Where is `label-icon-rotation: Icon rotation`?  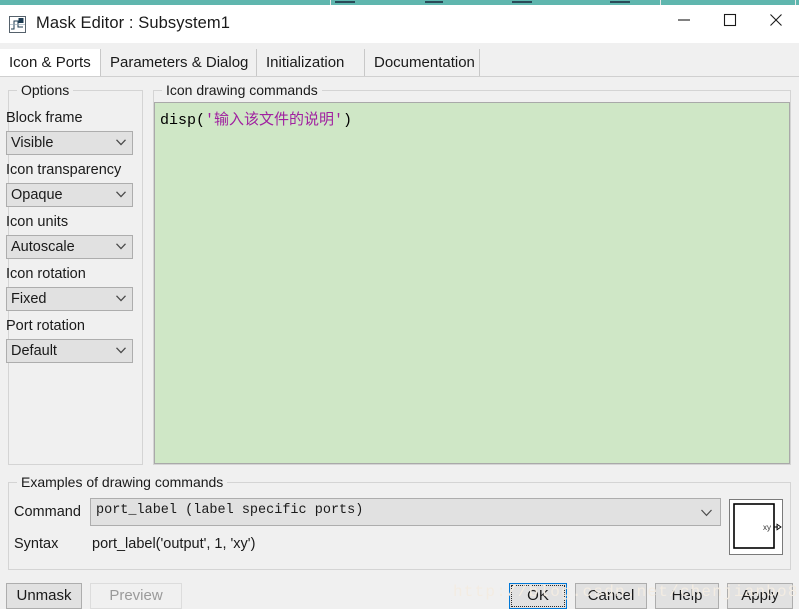 label-icon-rotation: Icon rotation is located at coordinates (46, 274).